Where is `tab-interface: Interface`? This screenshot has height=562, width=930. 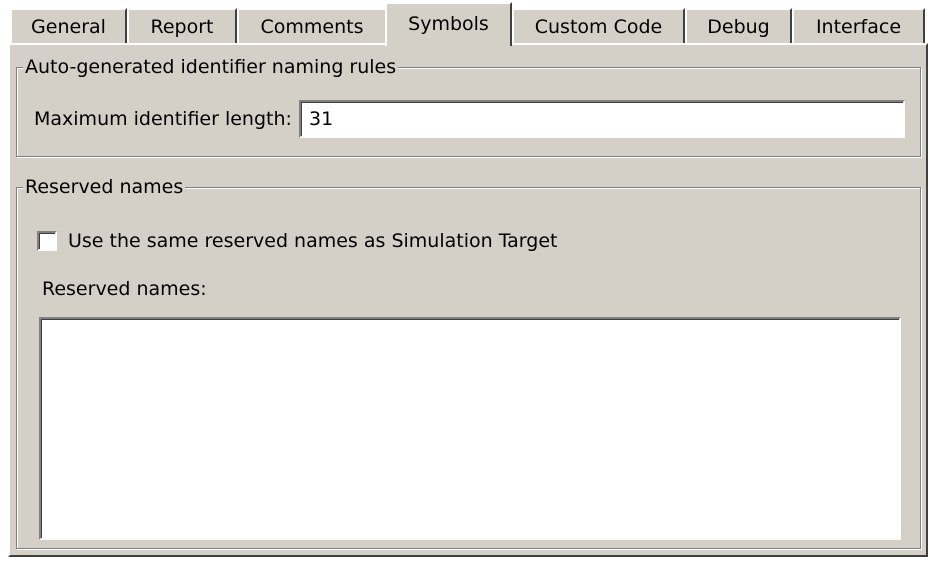 tab-interface: Interface is located at coordinates (858, 26).